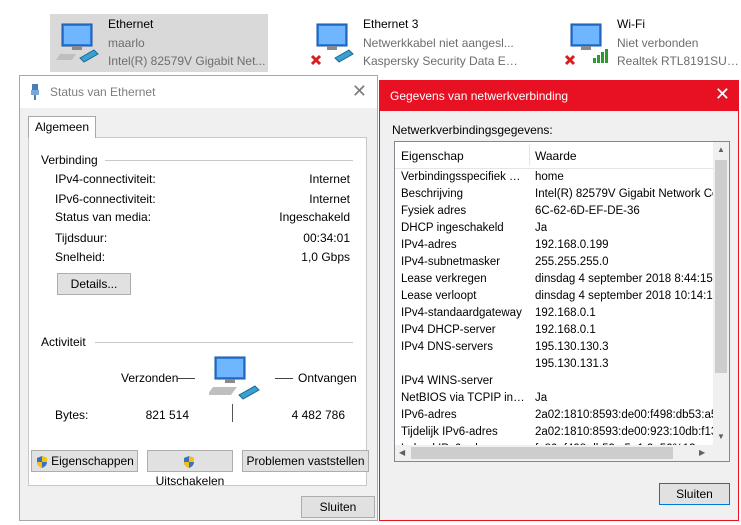 This screenshot has height=525, width=741. Describe the element at coordinates (69, 160) in the screenshot. I see `connection-group-title: Verbinding` at that location.